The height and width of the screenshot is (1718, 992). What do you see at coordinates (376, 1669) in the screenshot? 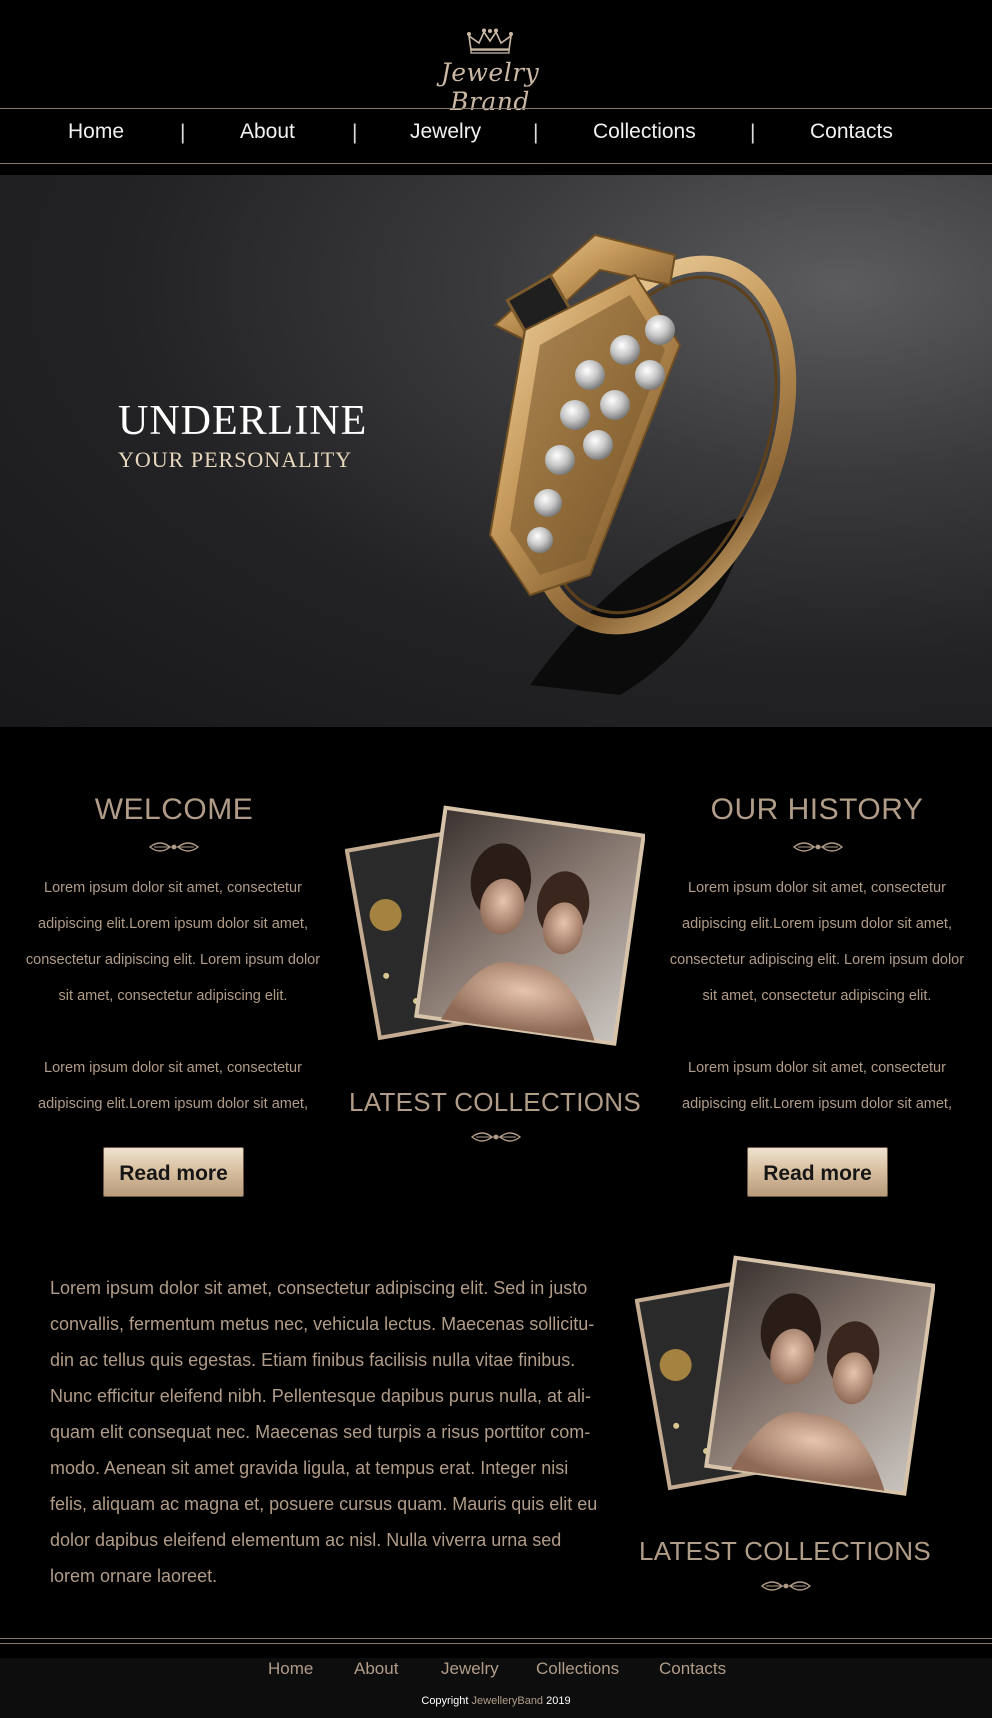
I see `footer-nav-about: About` at bounding box center [376, 1669].